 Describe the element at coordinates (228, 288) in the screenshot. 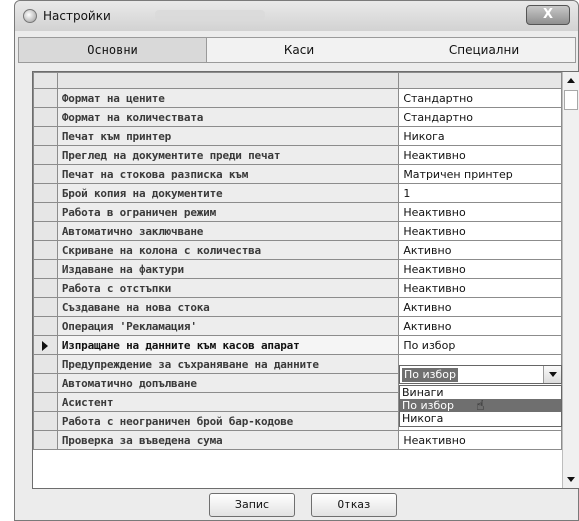

I see `setting-name: Работа с отстъпки` at that location.